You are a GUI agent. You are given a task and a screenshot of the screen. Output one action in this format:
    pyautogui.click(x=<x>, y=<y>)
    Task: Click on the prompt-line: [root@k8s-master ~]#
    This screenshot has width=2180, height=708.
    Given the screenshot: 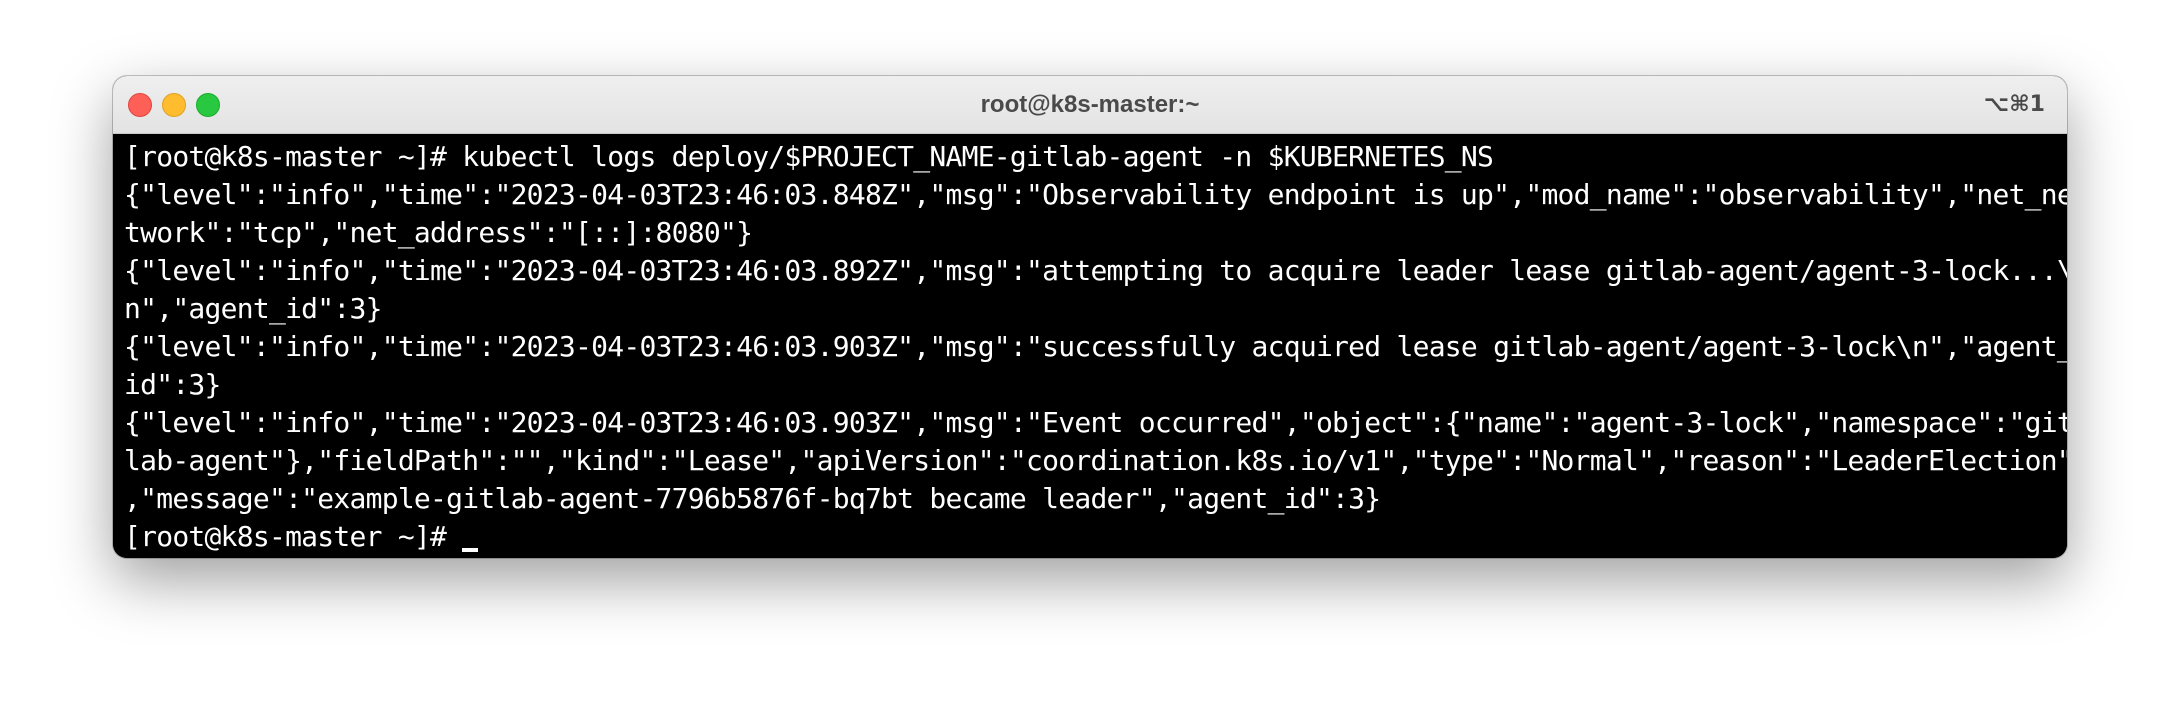 What is the action you would take?
    pyautogui.click(x=1090, y=537)
    